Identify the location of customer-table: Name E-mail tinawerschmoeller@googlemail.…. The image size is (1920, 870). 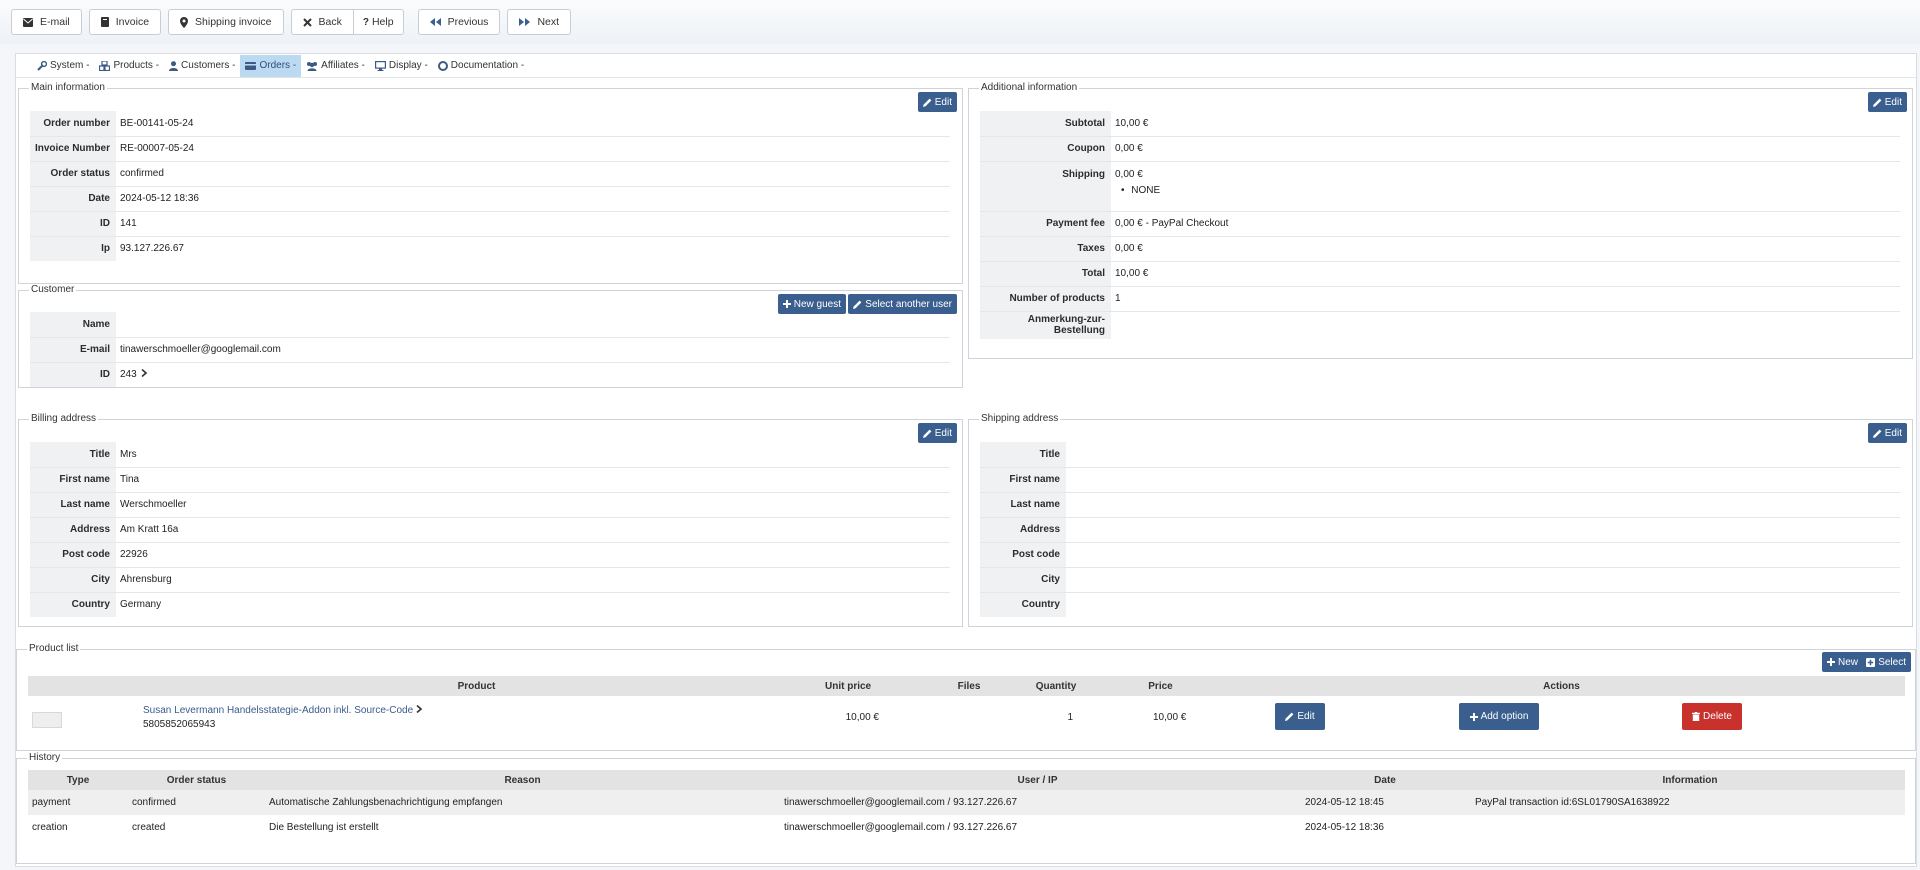
(490, 349).